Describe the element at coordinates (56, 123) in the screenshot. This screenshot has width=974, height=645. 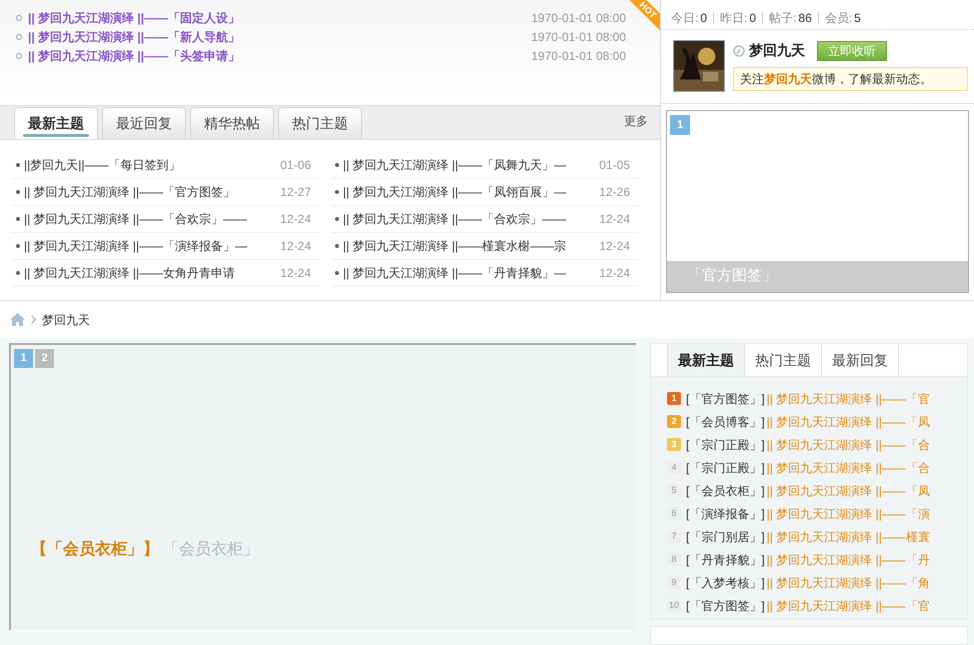
I see `topic-tab: 最新主题` at that location.